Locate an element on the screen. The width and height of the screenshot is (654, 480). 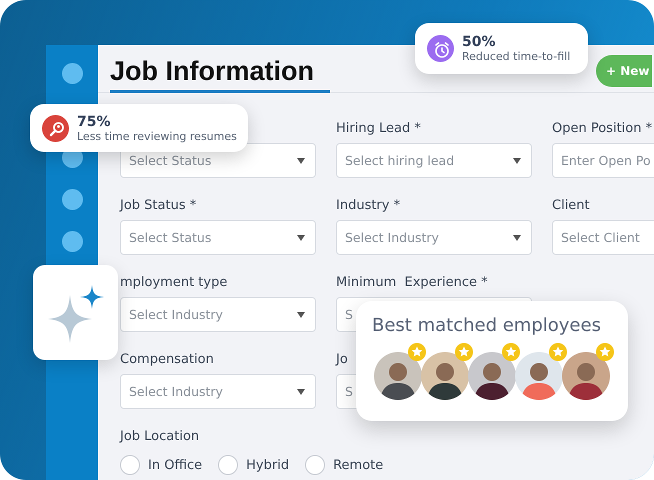
input-field: Select Client is located at coordinates (603, 237).